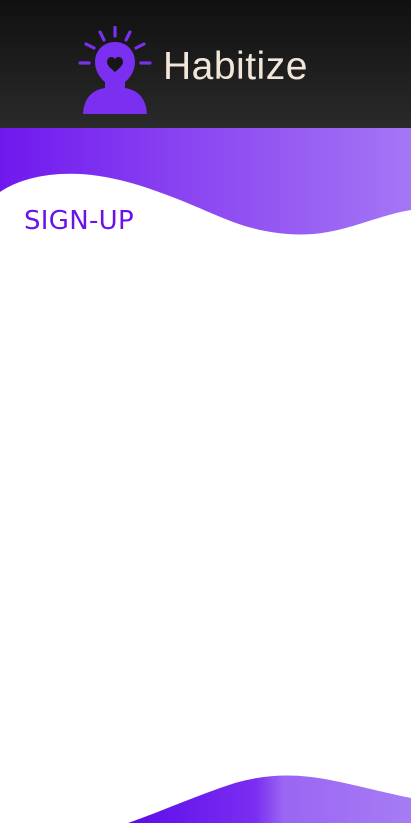 Image resolution: width=411 pixels, height=823 pixels. I want to click on head-with-heart-icon, so click(115, 70).